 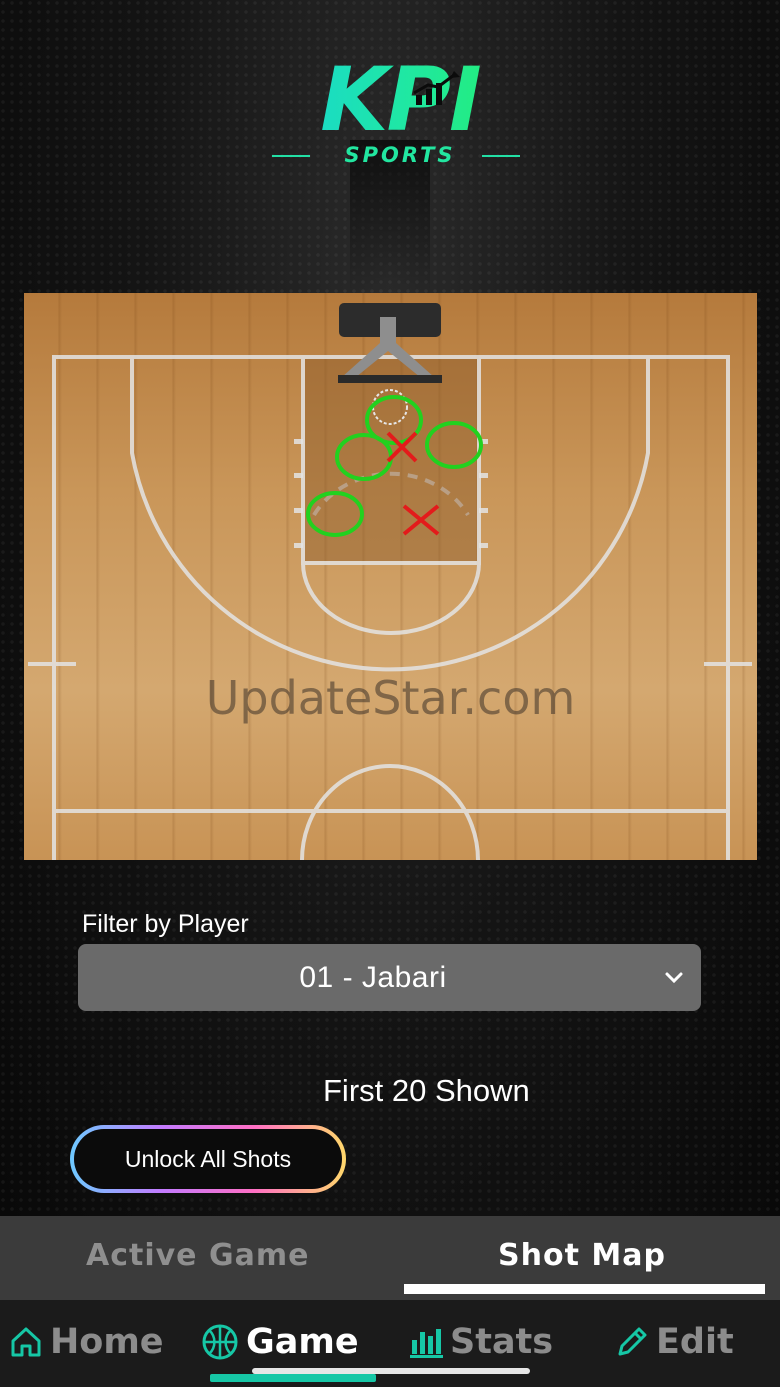 What do you see at coordinates (302, 1342) in the screenshot?
I see `nav-label-game: Game` at bounding box center [302, 1342].